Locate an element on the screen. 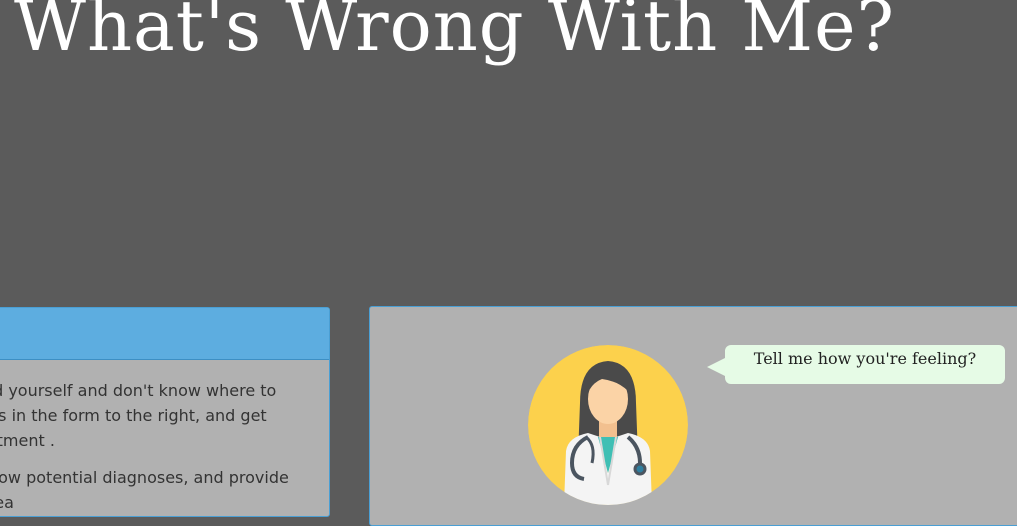 This screenshot has height=526, width=1017. info-text-line: red yourself and don't know where to is located at coordinates (138, 390).